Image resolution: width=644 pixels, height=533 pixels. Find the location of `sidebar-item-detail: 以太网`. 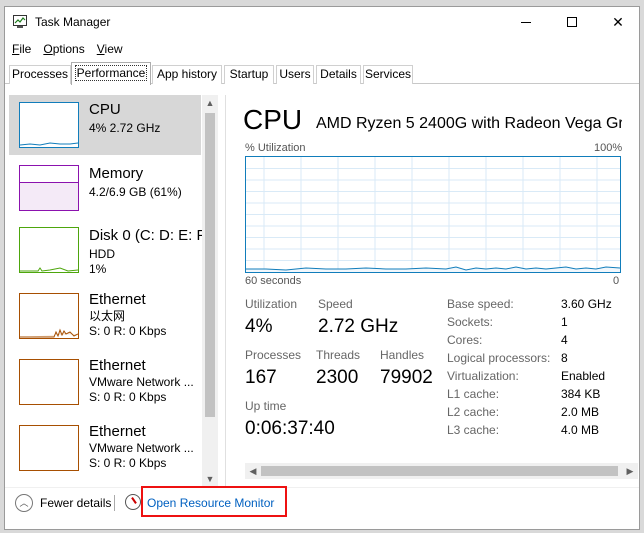

sidebar-item-detail: 以太网 is located at coordinates (107, 316).